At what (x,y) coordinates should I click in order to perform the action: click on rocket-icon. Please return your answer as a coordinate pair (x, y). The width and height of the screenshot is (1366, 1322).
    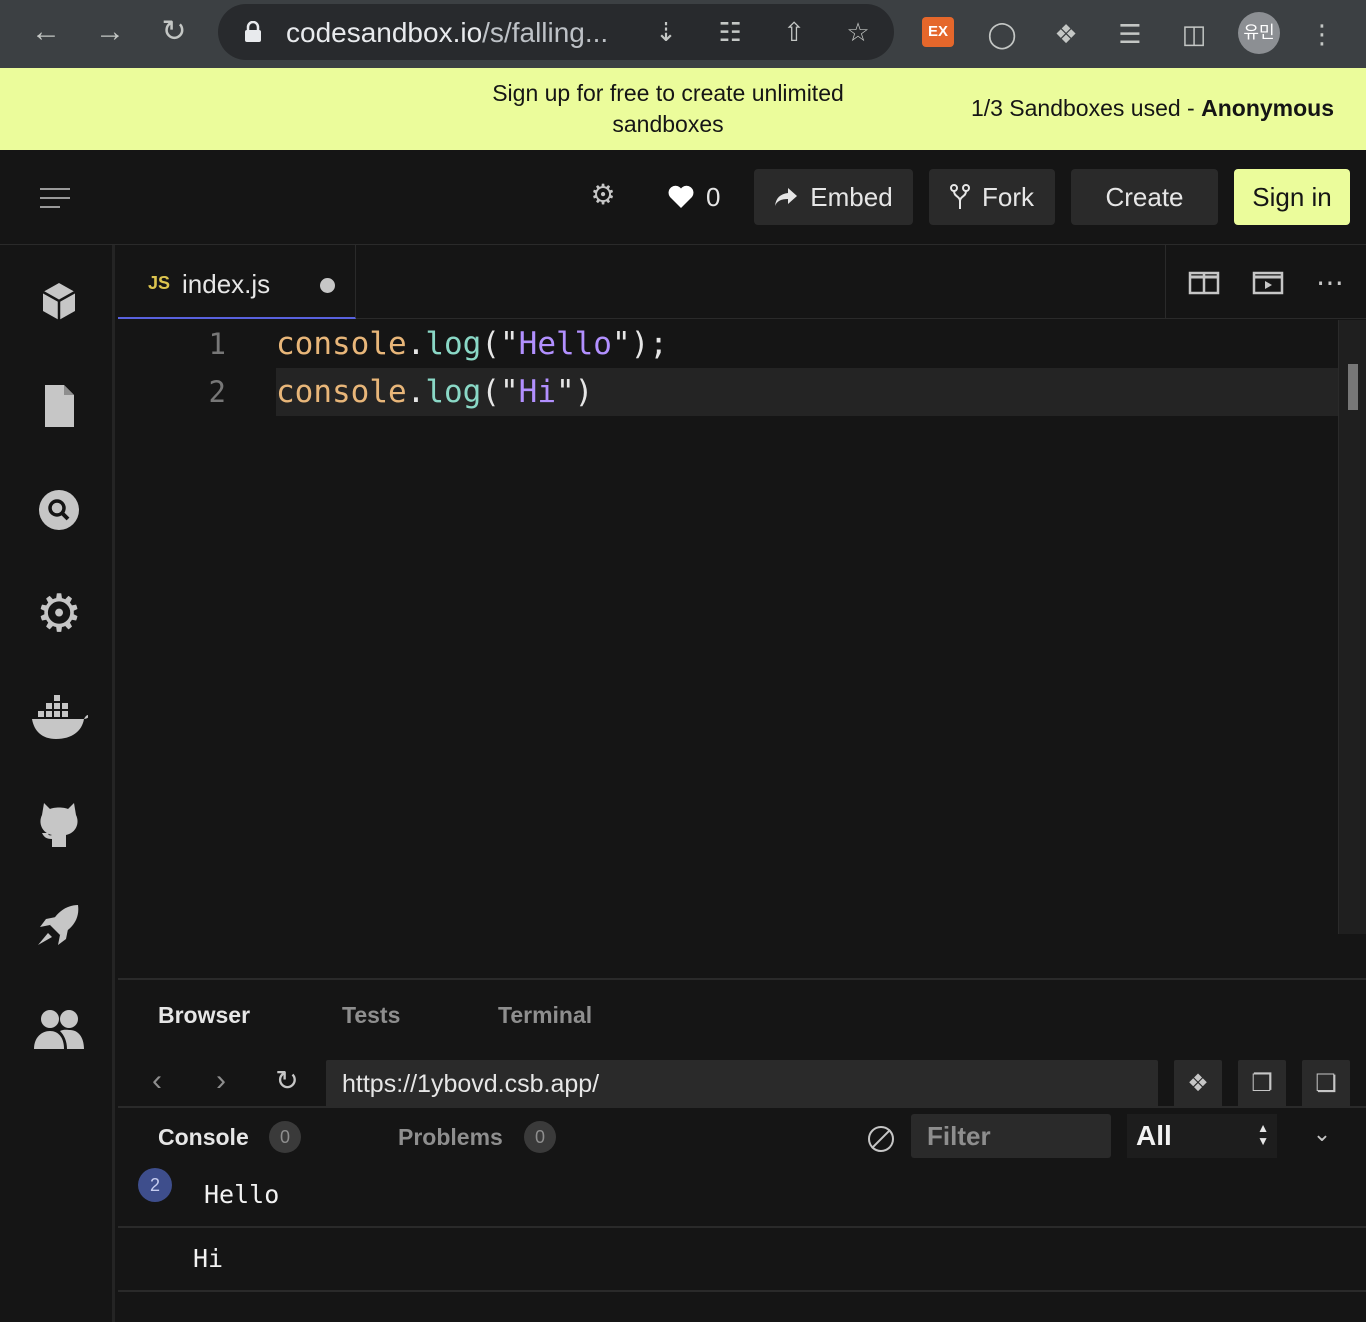
    Looking at the image, I should click on (59, 926).